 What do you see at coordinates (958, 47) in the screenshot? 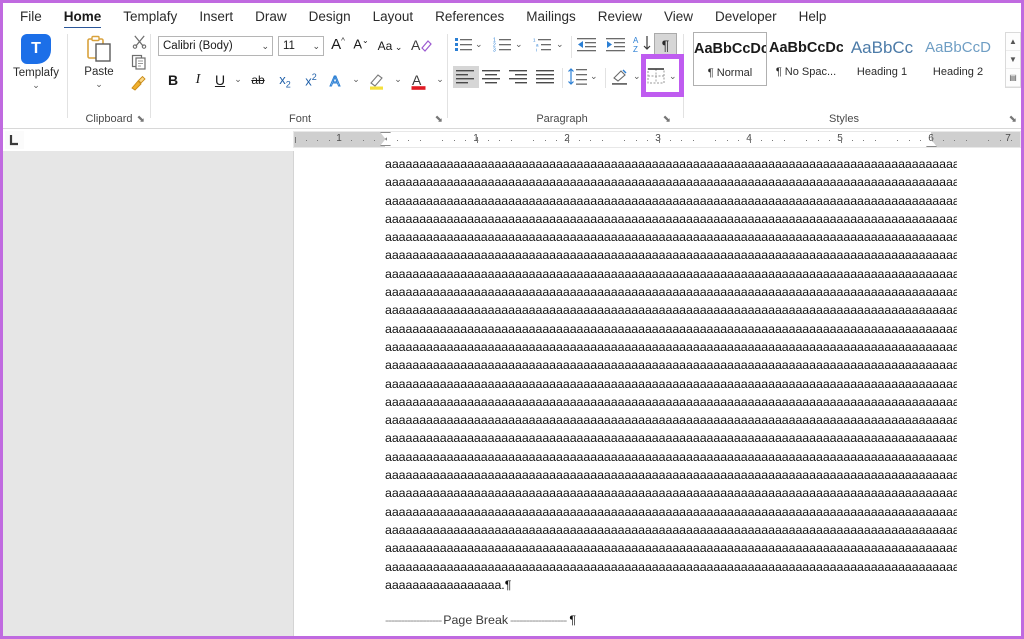
I see `style-preview: AaBbCcD` at bounding box center [958, 47].